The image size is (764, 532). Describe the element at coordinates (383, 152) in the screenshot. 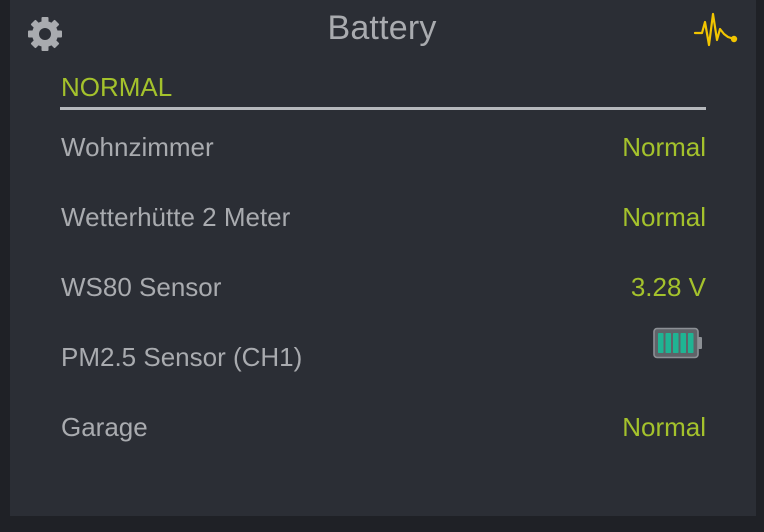

I see `list-item: Wohnzimmer Normal` at that location.